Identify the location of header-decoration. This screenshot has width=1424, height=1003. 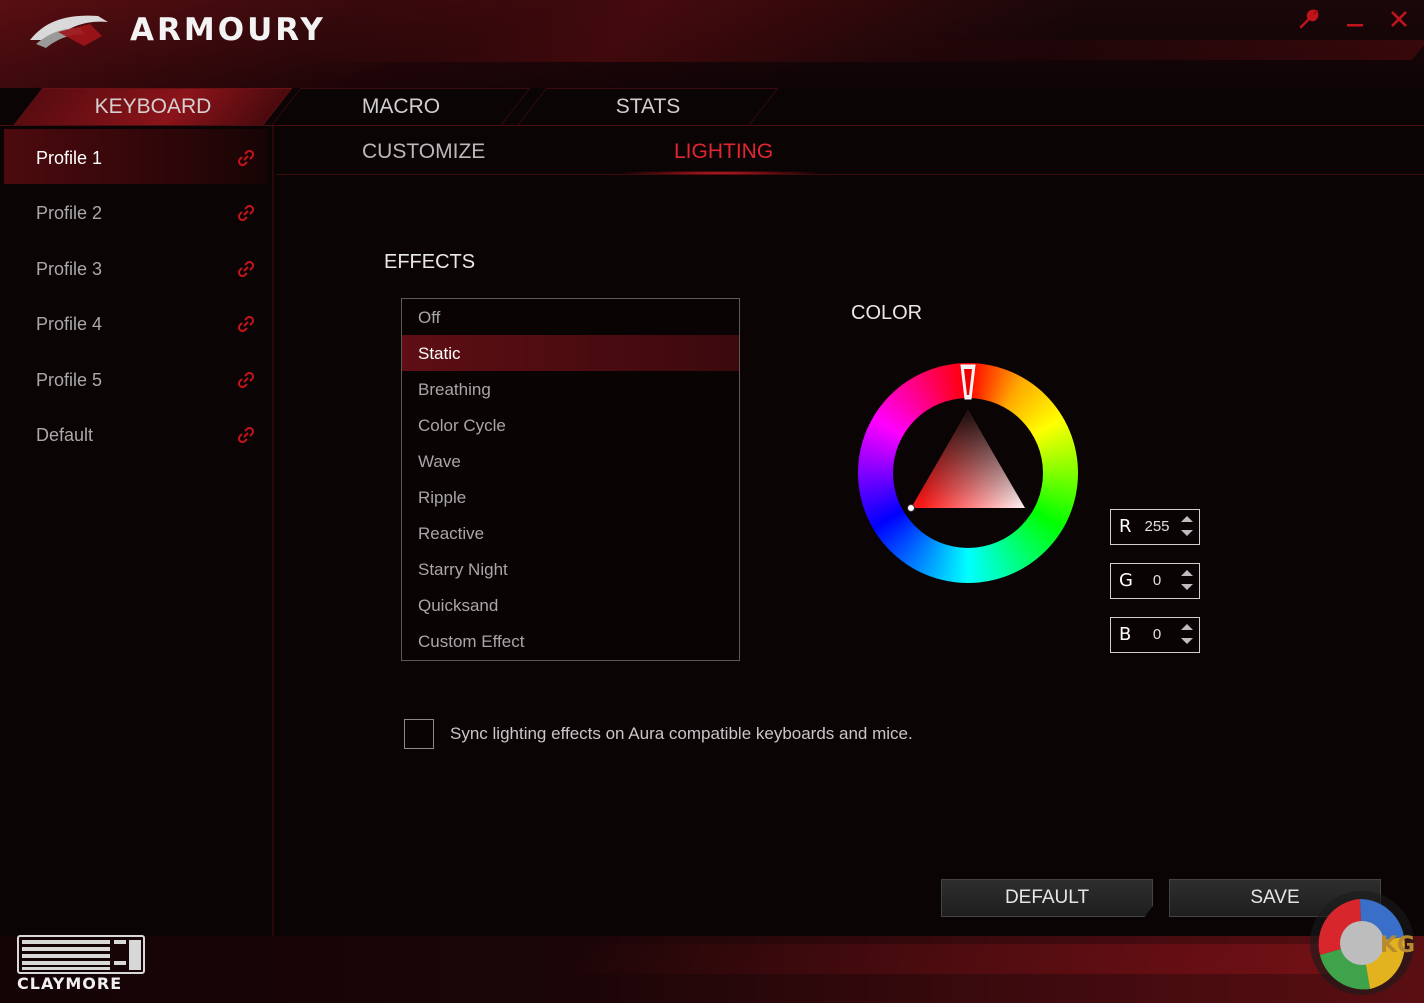
(1157, 50).